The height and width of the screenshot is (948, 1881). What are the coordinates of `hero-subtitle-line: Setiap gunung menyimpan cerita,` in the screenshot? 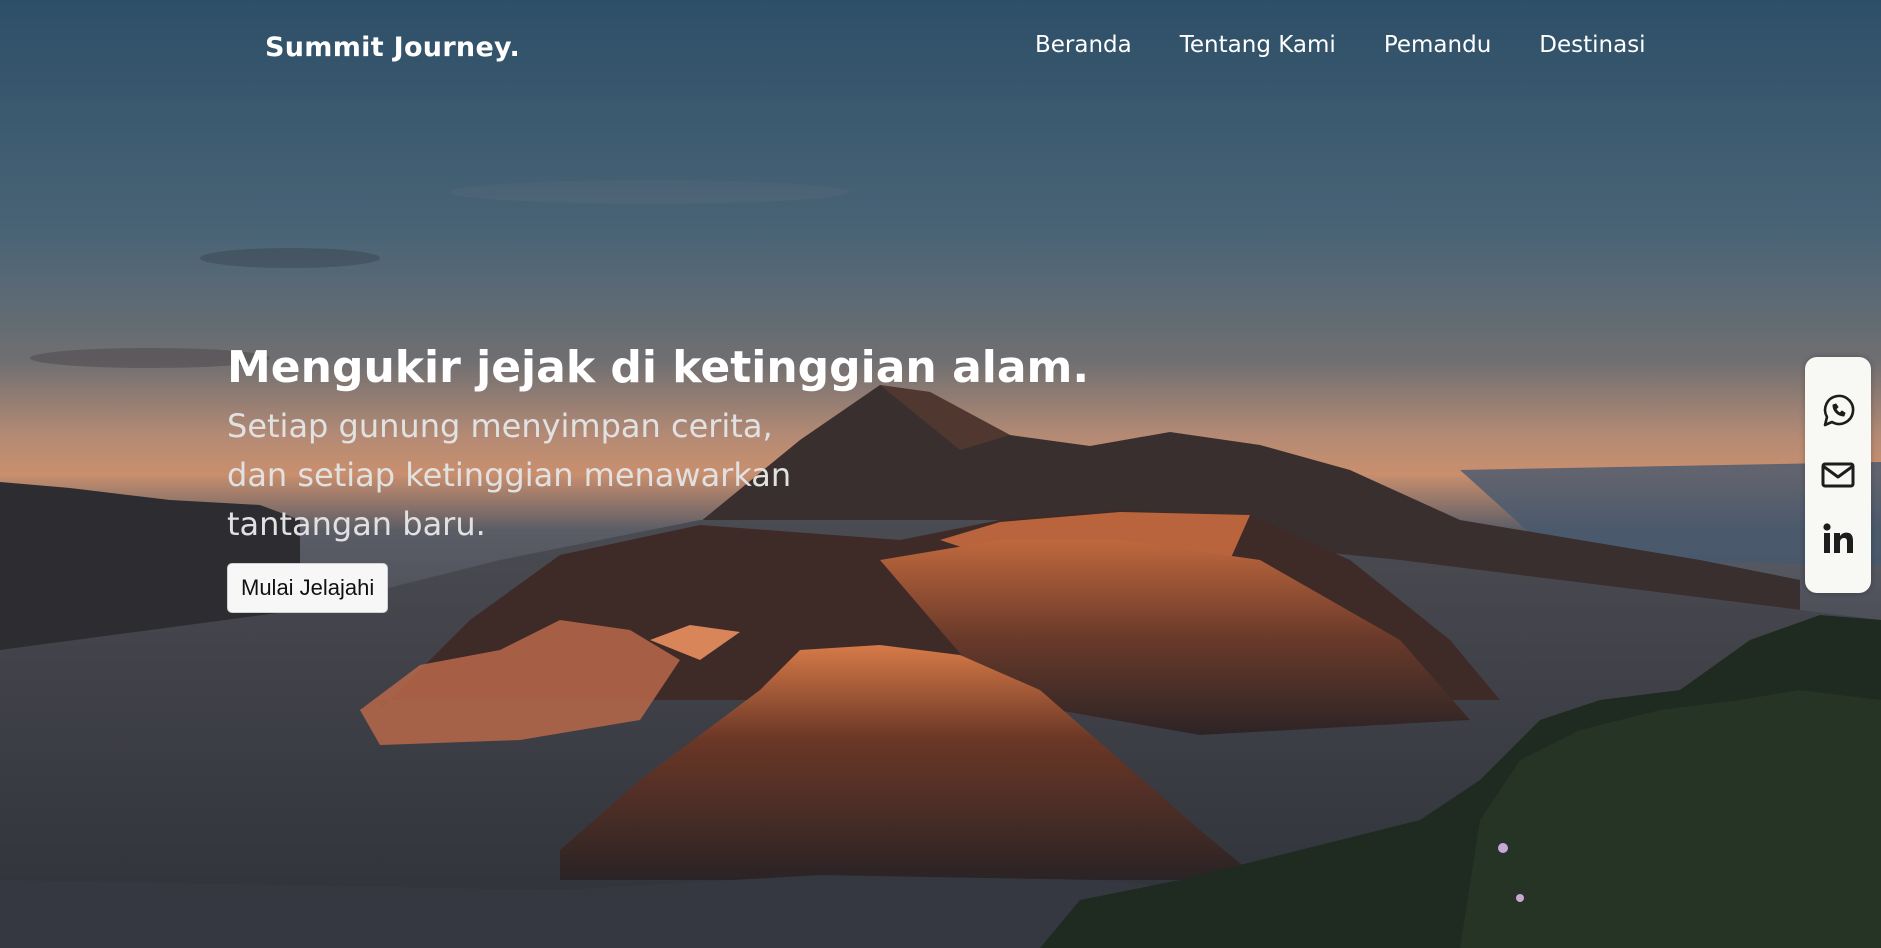 It's located at (500, 426).